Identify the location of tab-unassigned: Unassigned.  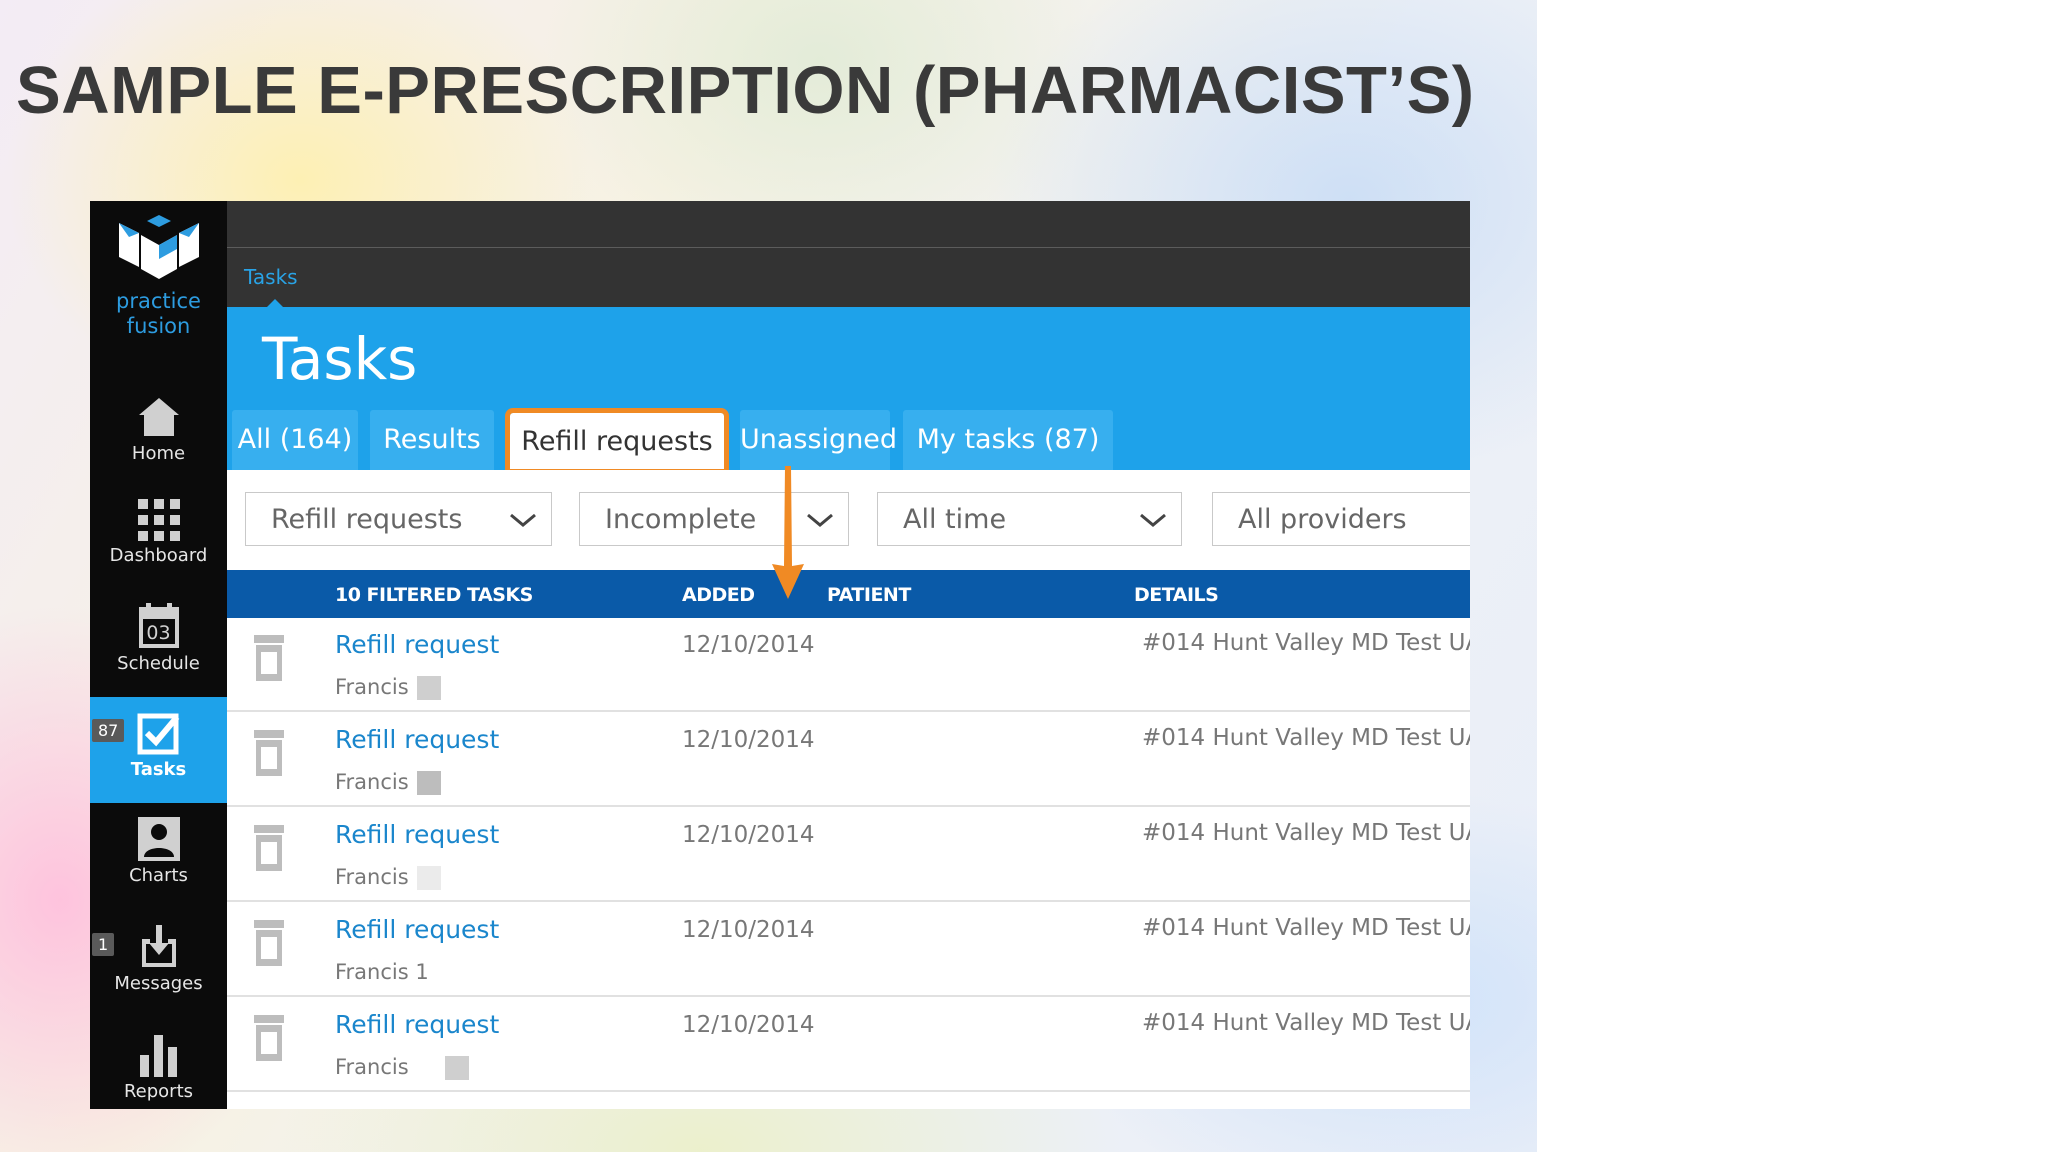
(818, 440).